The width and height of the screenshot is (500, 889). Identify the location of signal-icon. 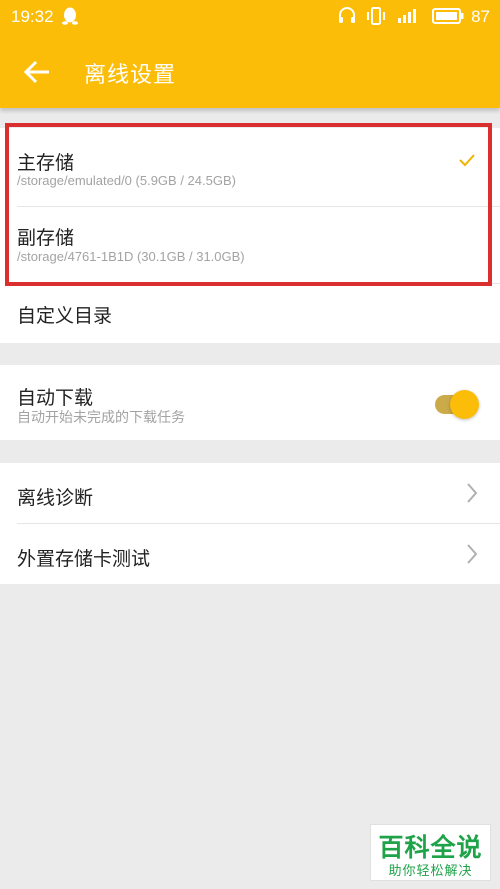
(409, 18).